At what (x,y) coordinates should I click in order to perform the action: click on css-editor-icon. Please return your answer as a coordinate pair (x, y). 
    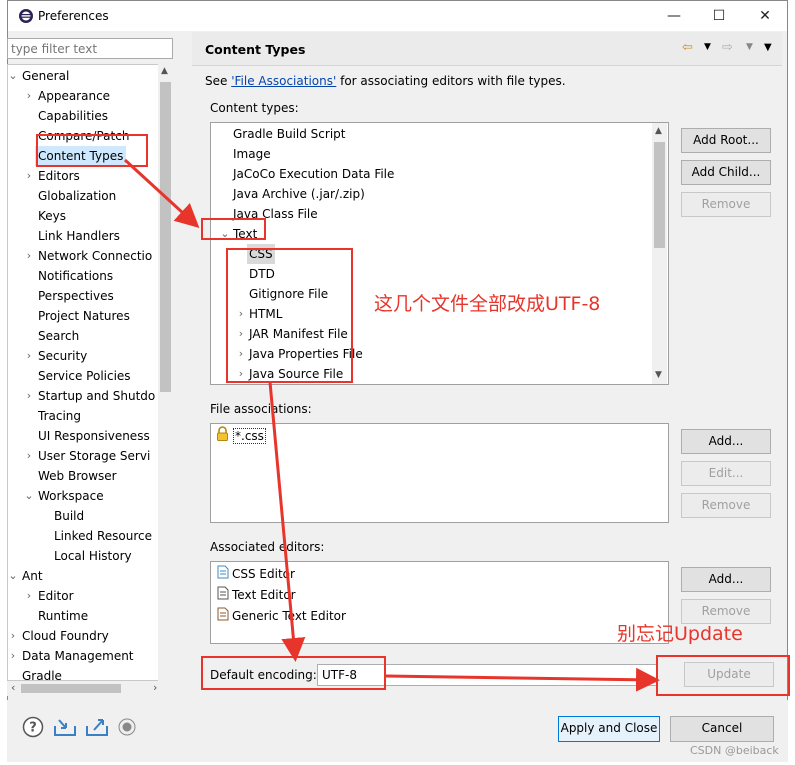
    Looking at the image, I should click on (223, 575).